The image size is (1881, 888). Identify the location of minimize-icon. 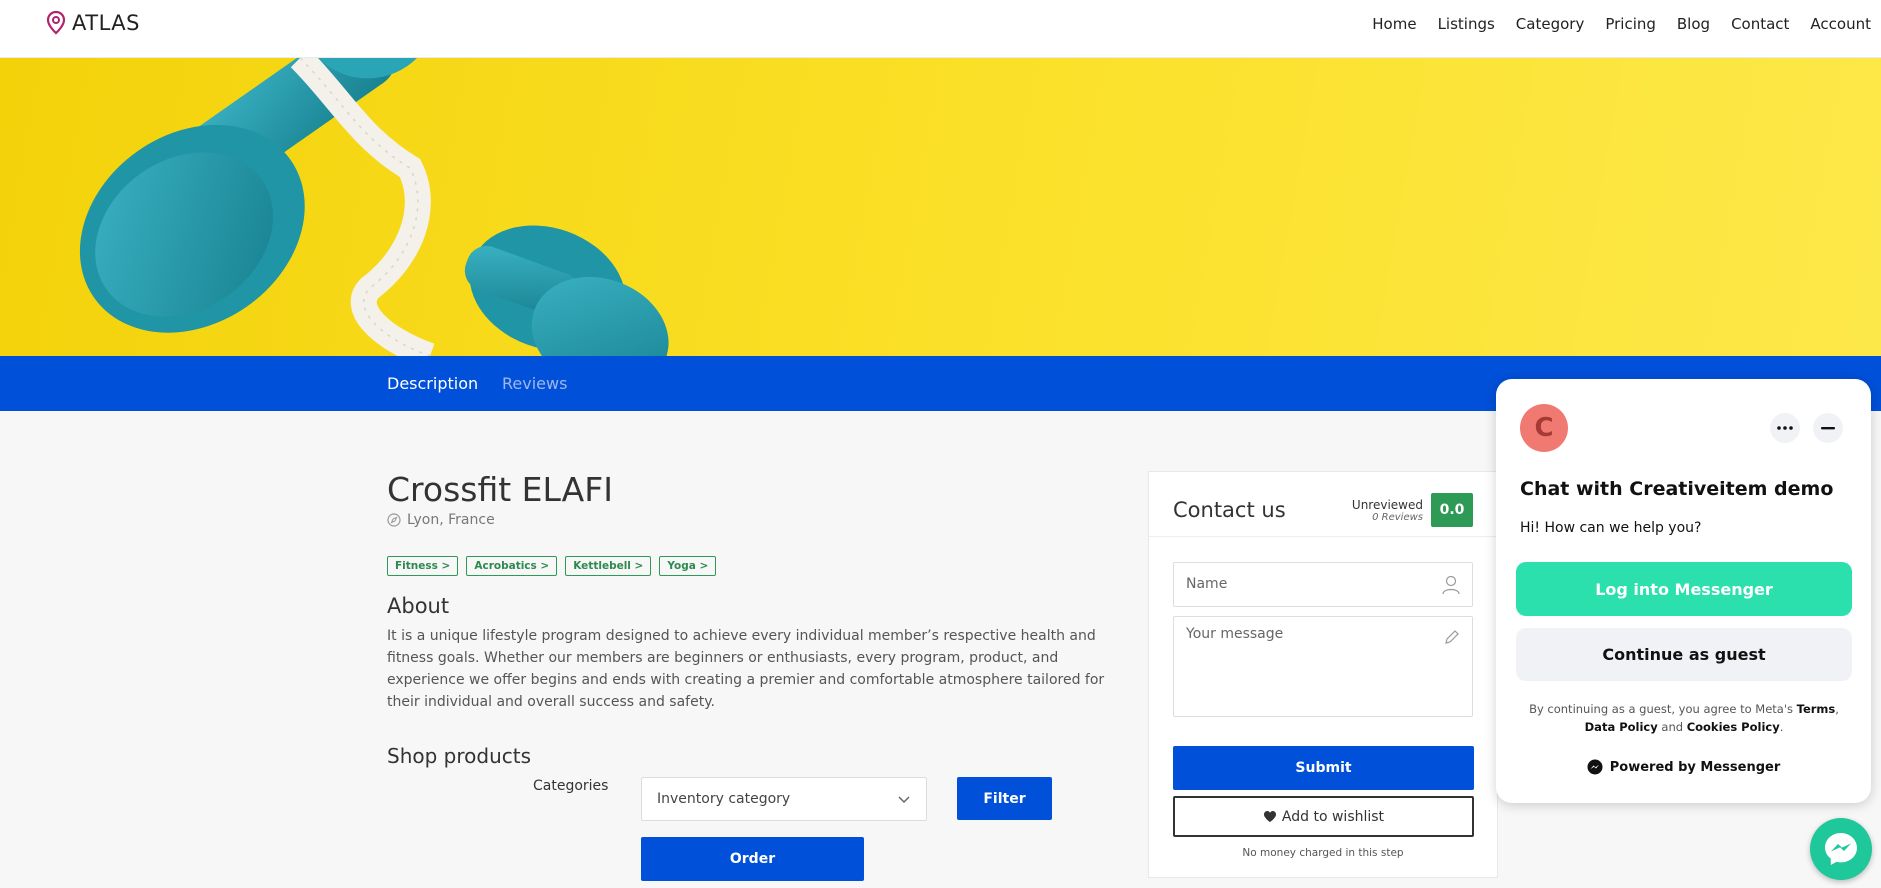
(1828, 427).